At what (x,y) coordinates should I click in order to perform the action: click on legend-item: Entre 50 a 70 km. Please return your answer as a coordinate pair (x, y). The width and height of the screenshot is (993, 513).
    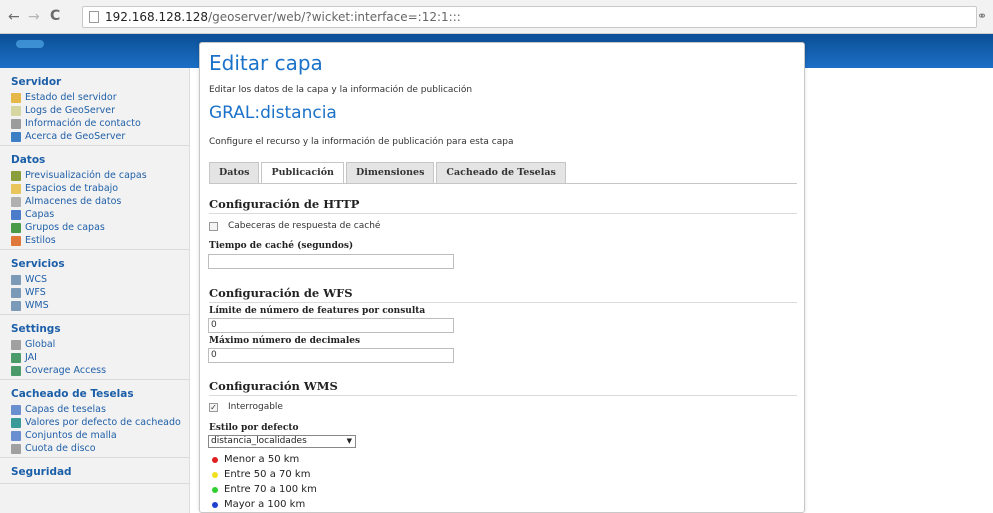
    Looking at the image, I should click on (261, 474).